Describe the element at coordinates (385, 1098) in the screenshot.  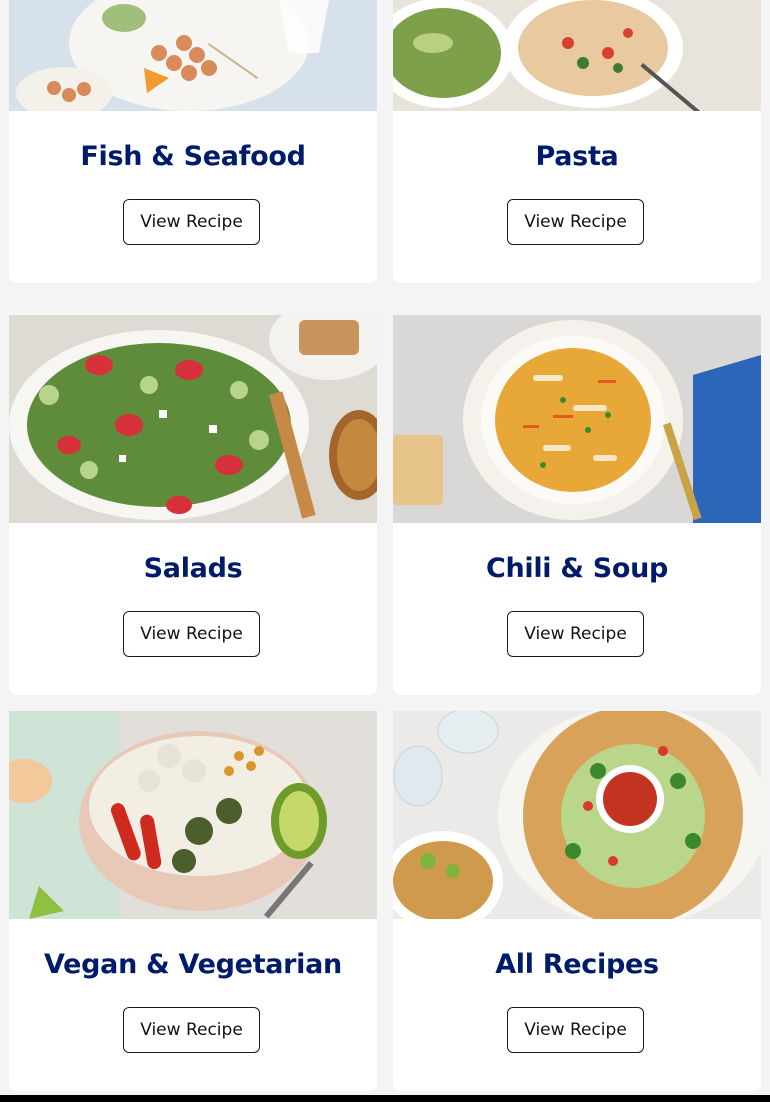
I see `bottom-bar` at that location.